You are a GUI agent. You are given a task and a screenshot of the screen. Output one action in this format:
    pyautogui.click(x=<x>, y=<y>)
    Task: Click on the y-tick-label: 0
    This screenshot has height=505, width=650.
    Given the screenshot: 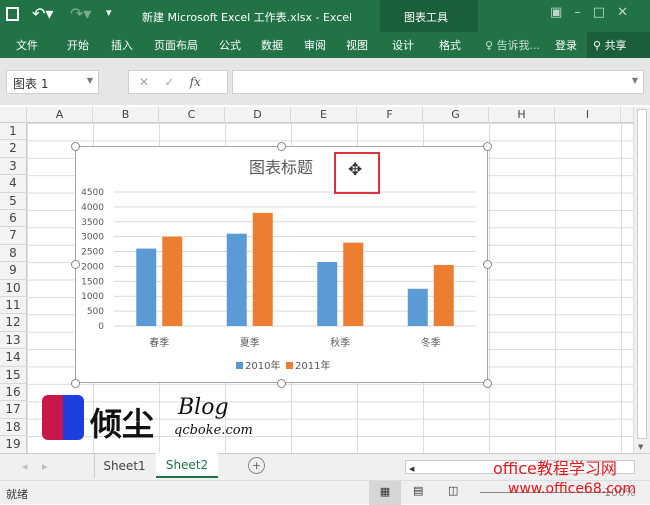 What is the action you would take?
    pyautogui.click(x=101, y=327)
    